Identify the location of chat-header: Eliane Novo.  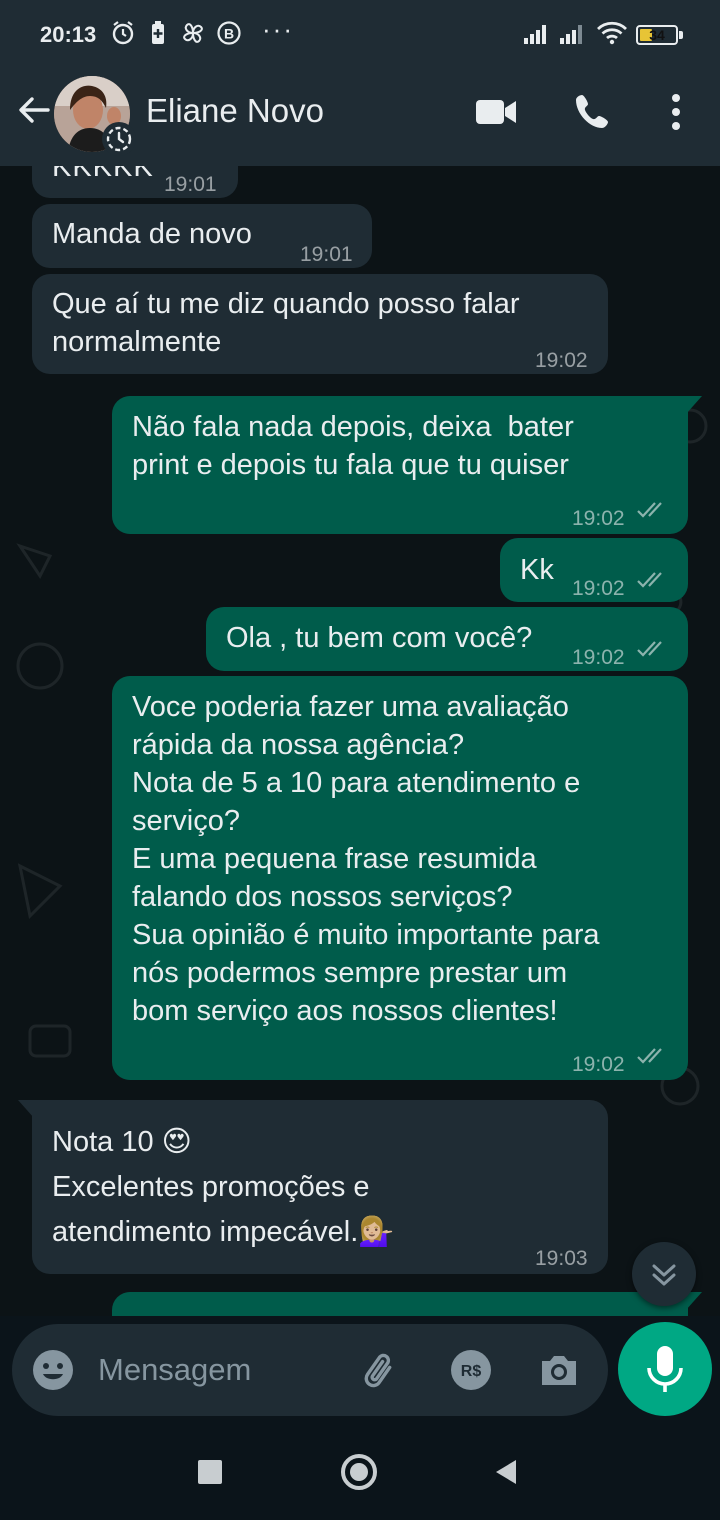
(360, 118).